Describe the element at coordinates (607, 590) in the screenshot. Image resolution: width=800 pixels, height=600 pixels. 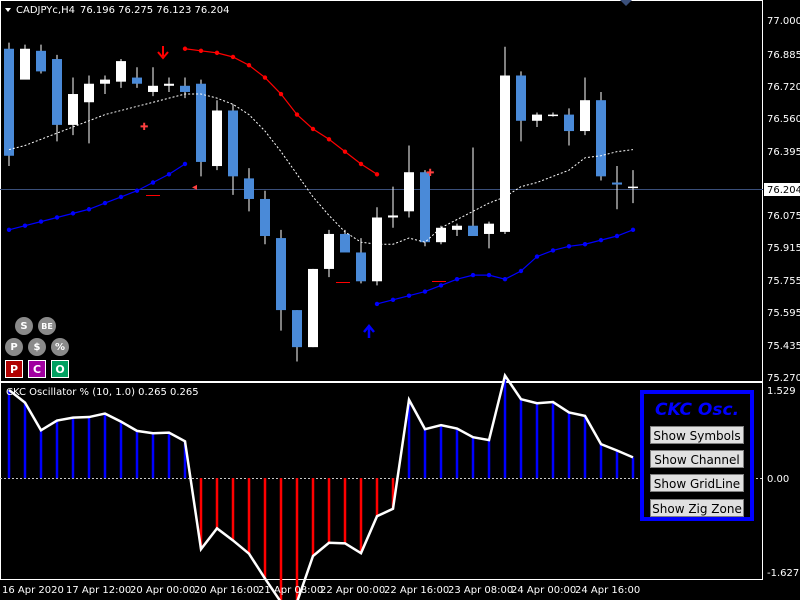
I see `time-label: 24 Apr 16:00` at that location.